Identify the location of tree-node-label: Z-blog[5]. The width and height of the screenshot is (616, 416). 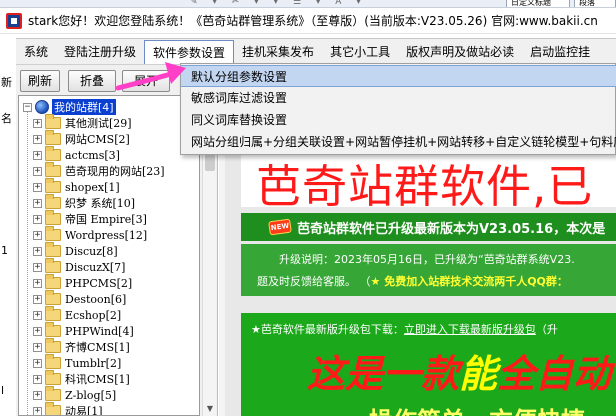
(91, 395).